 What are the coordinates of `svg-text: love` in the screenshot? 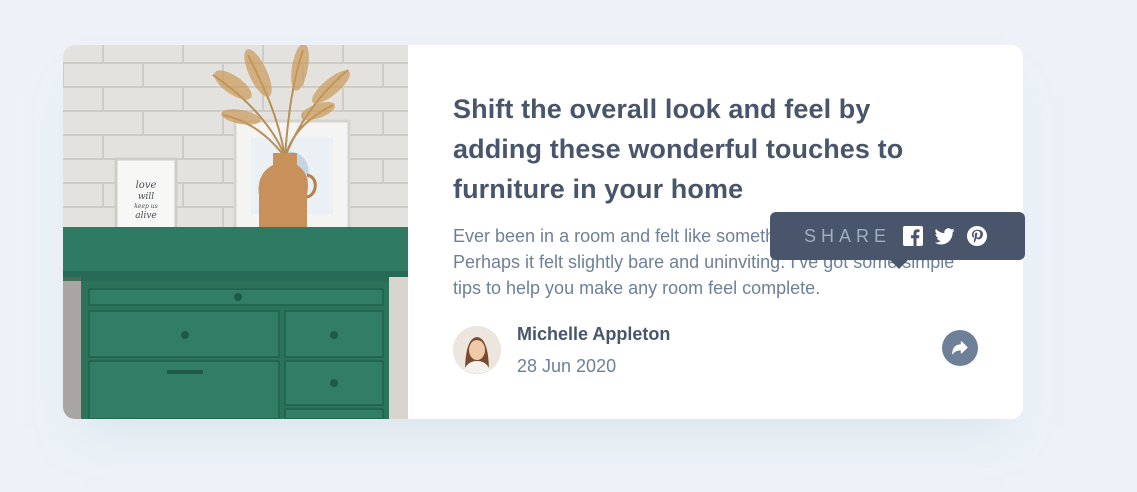 It's located at (146, 185).